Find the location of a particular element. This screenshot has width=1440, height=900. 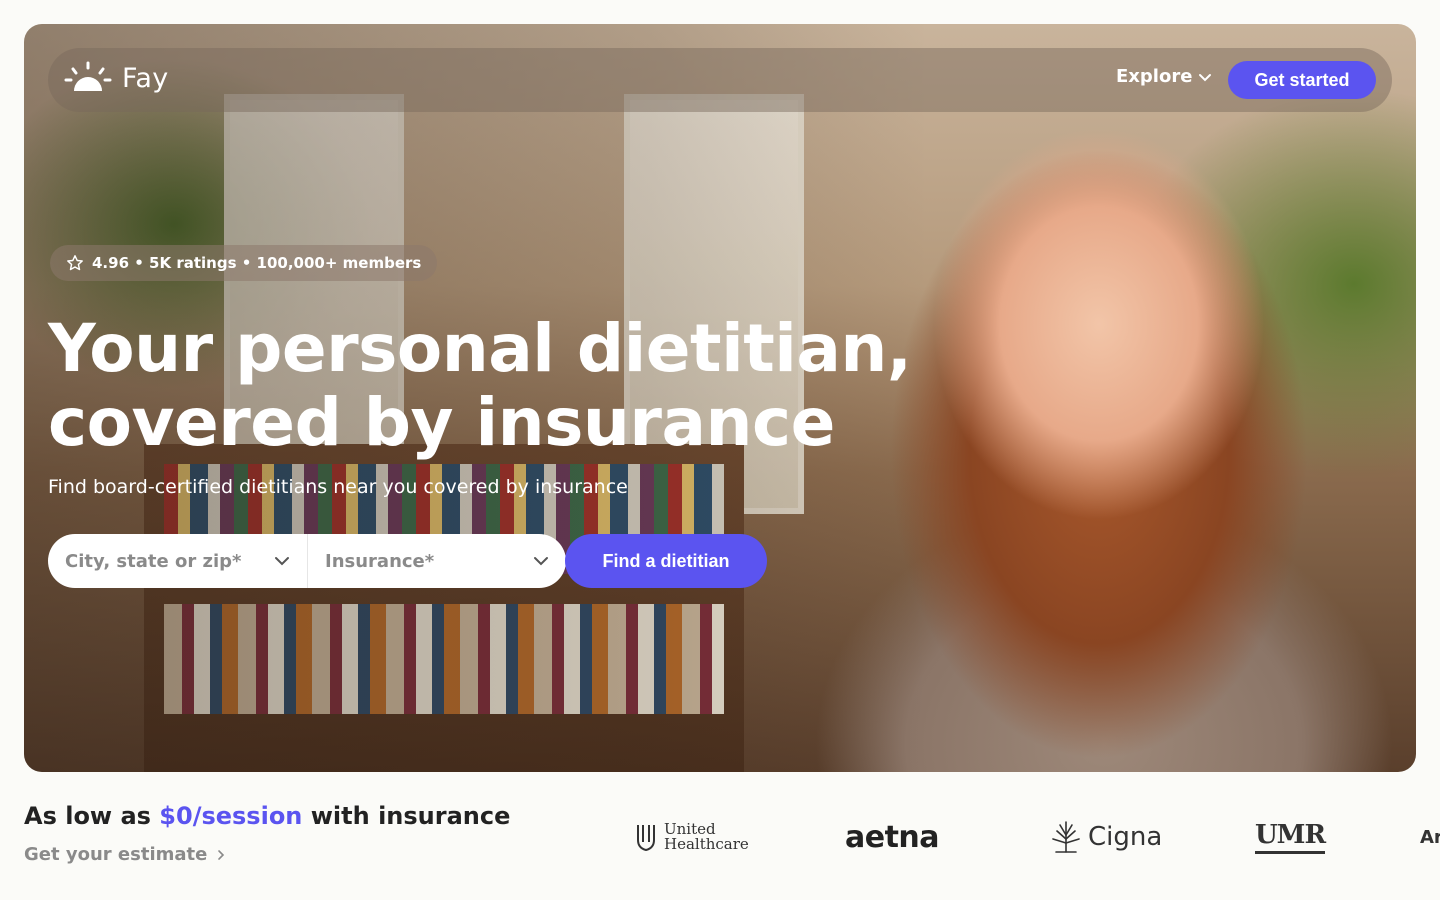

headline-line-2: covered by insurance is located at coordinates (441, 422).